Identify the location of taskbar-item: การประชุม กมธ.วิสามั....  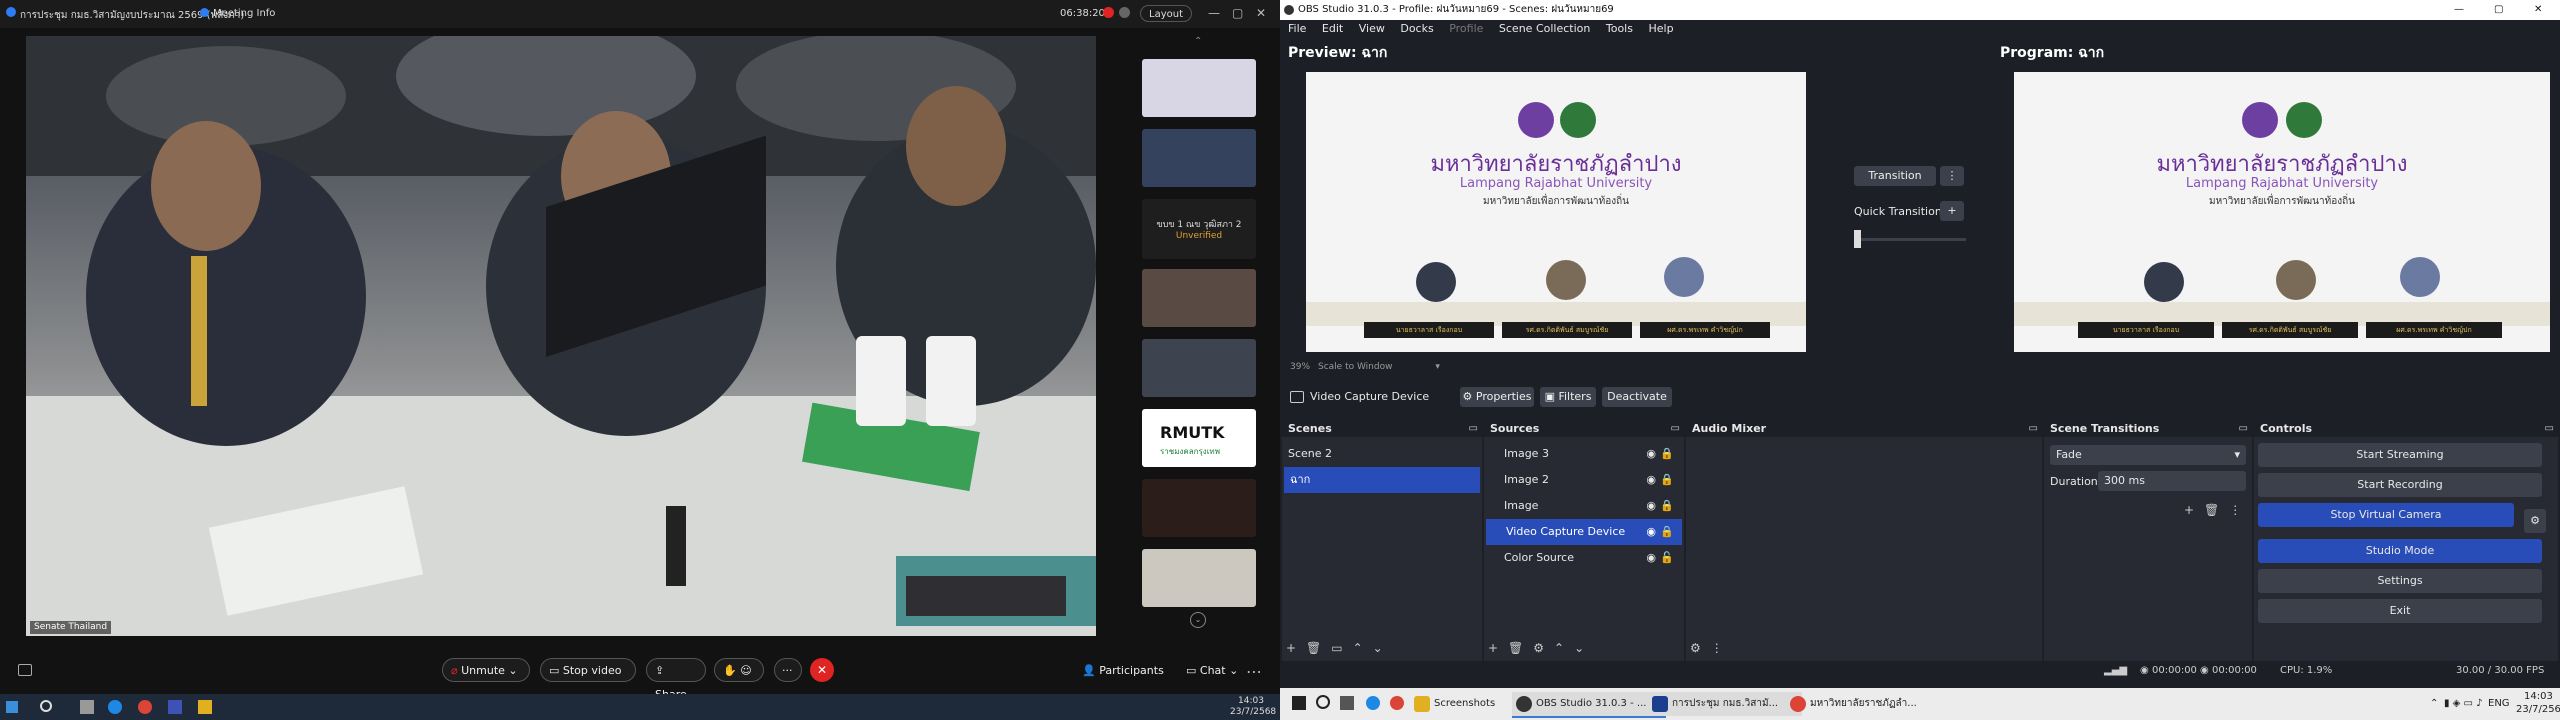
(1725, 704).